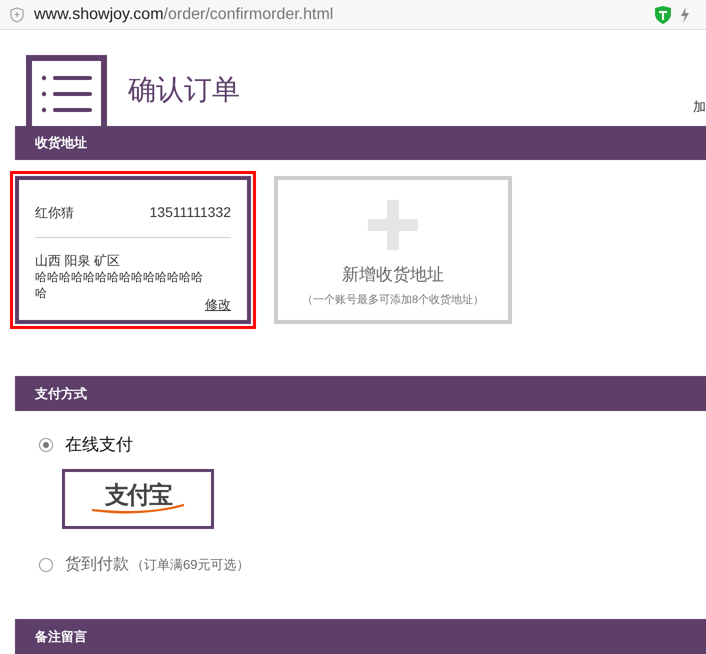  What do you see at coordinates (218, 305) in the screenshot?
I see `edit-link: 修改` at bounding box center [218, 305].